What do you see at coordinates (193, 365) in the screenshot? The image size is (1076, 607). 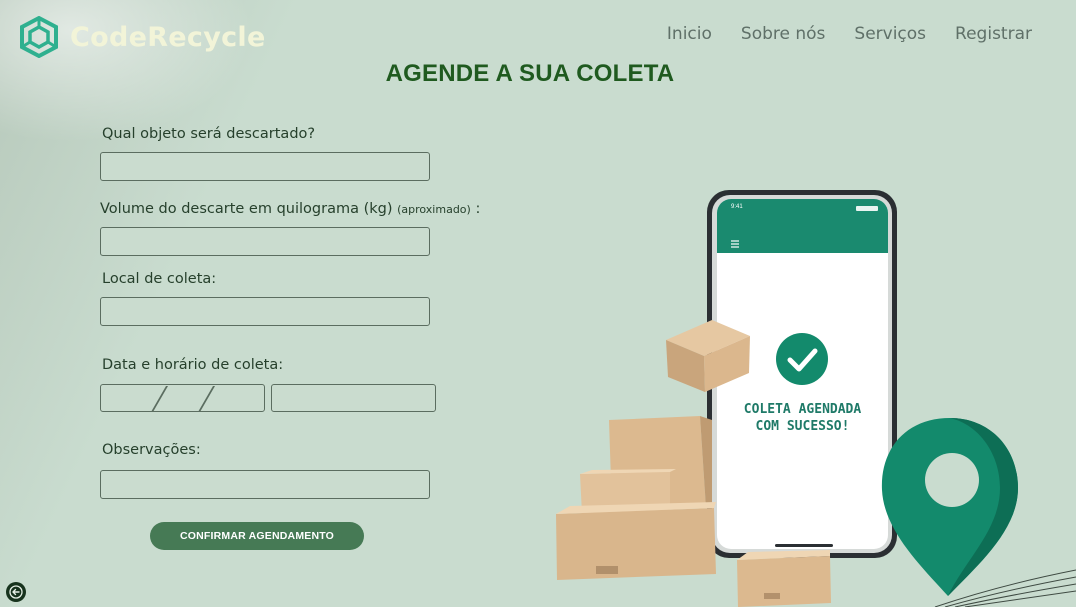 I see `datetime-label: Data e horário de coleta:` at bounding box center [193, 365].